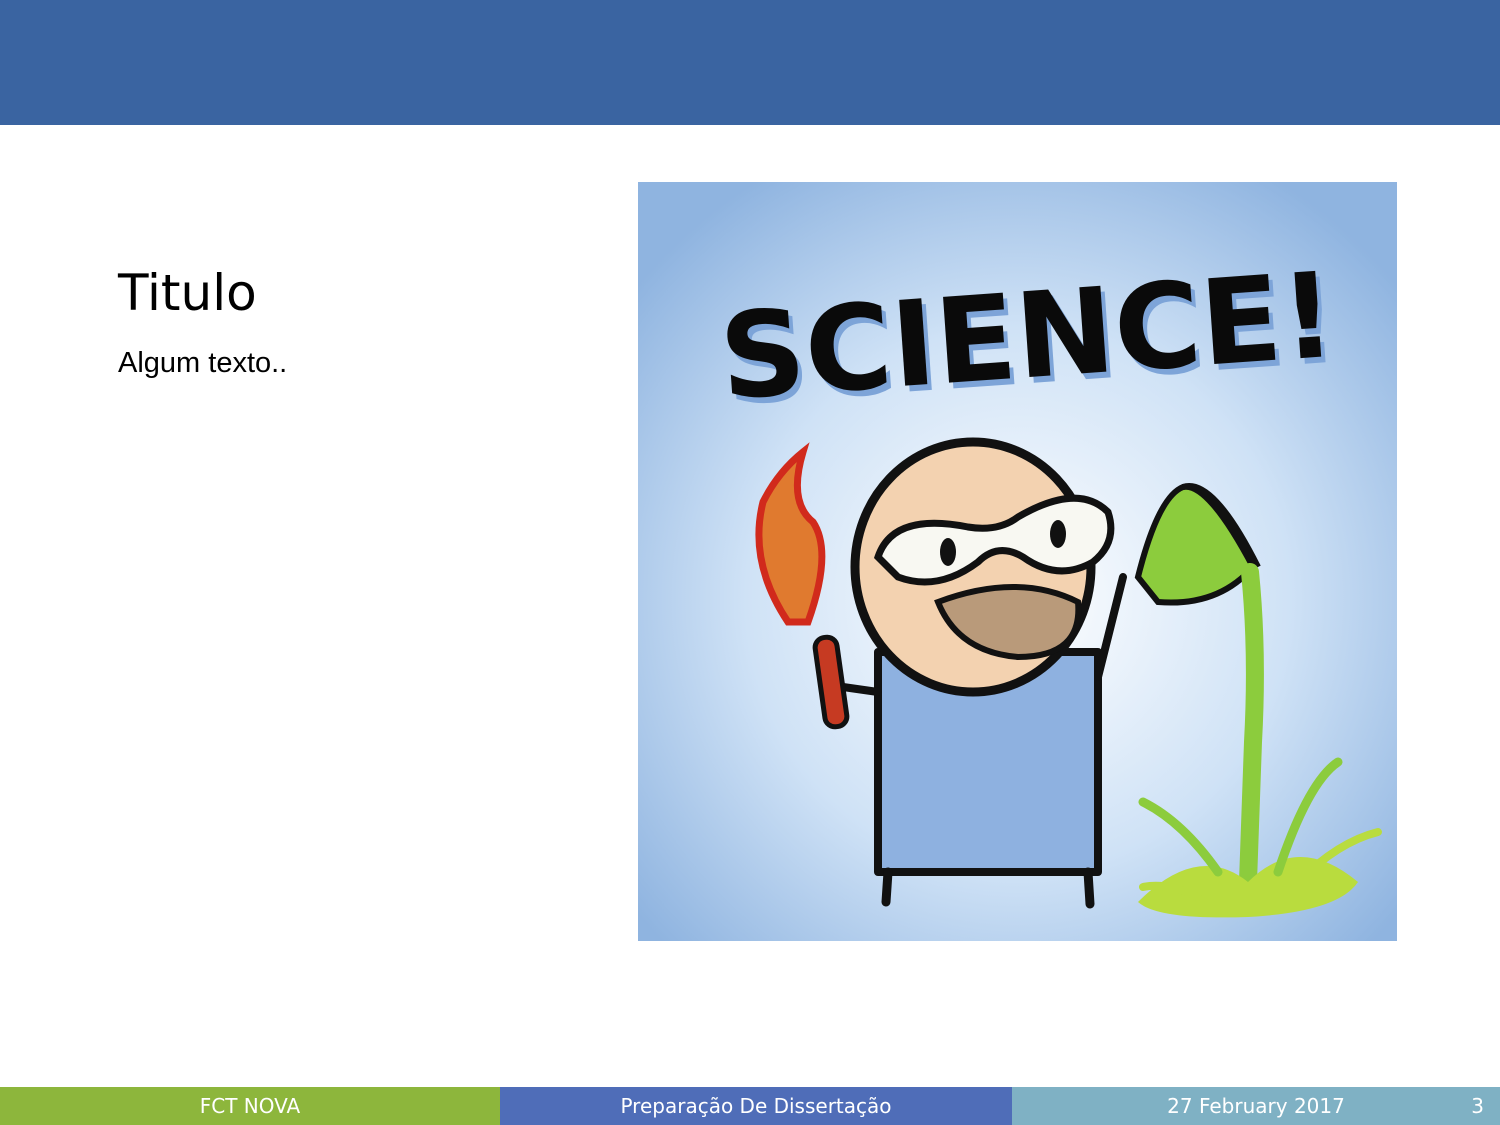 The height and width of the screenshot is (1125, 1500). What do you see at coordinates (250, 1106) in the screenshot?
I see `footer-organization: FCT NOVA` at bounding box center [250, 1106].